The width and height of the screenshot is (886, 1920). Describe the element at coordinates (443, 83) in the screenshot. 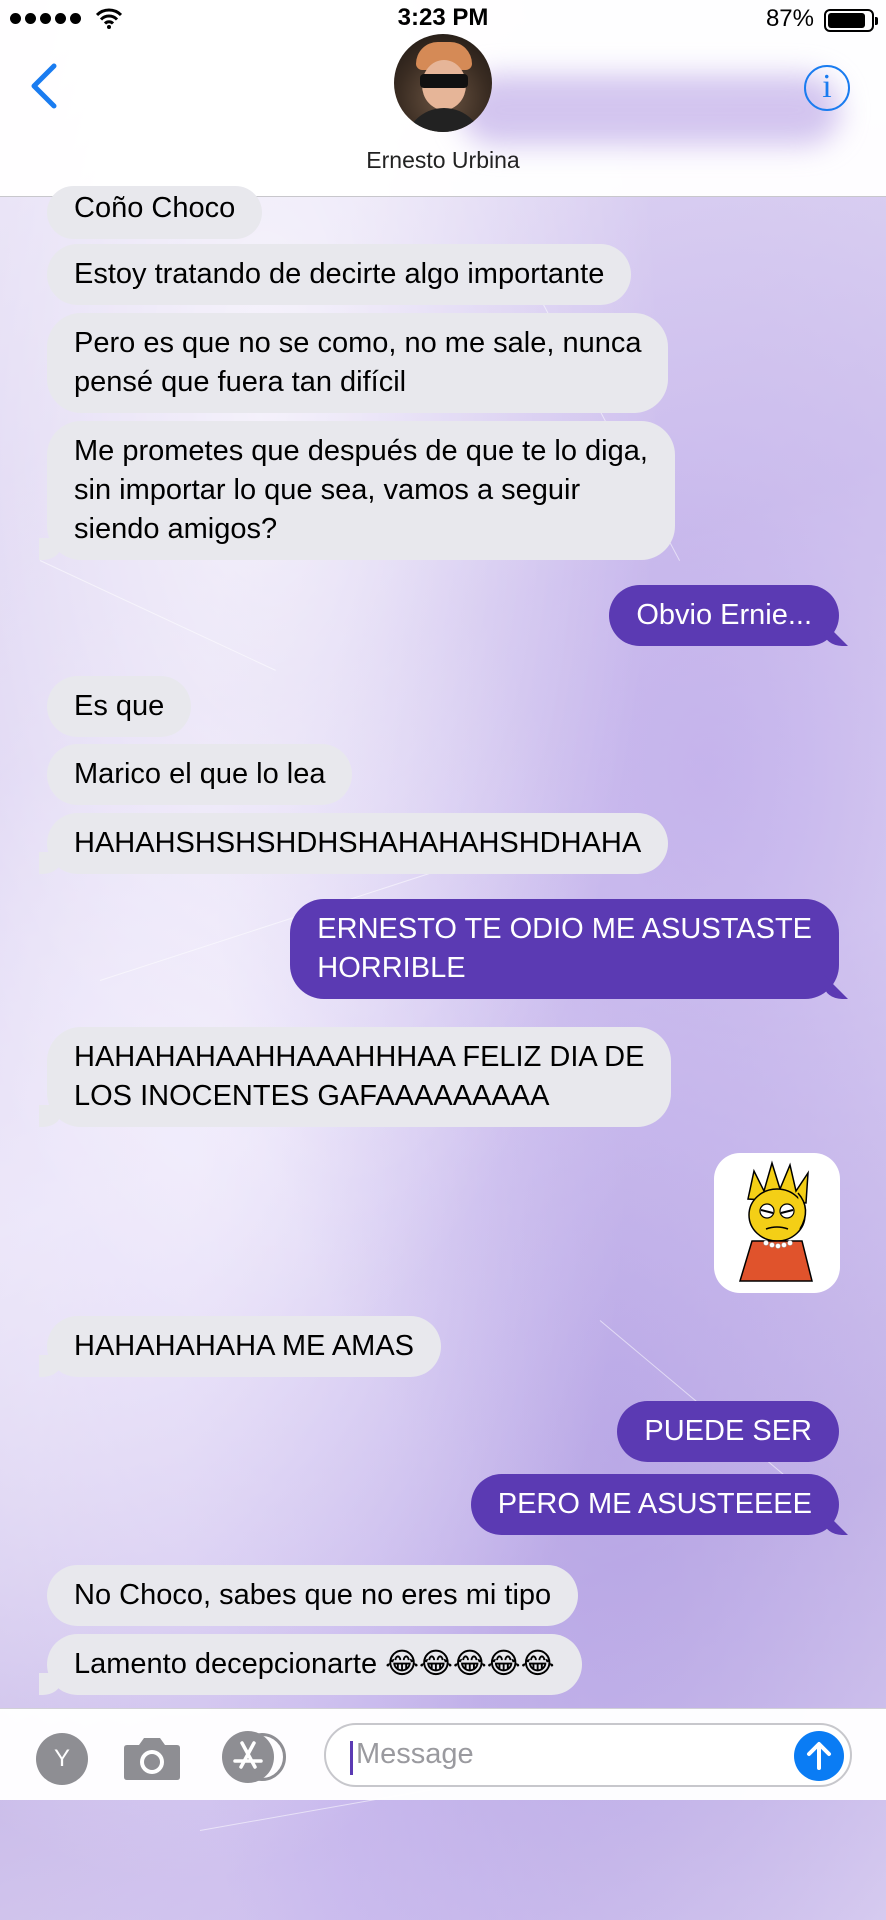

I see `contact-avatar` at that location.